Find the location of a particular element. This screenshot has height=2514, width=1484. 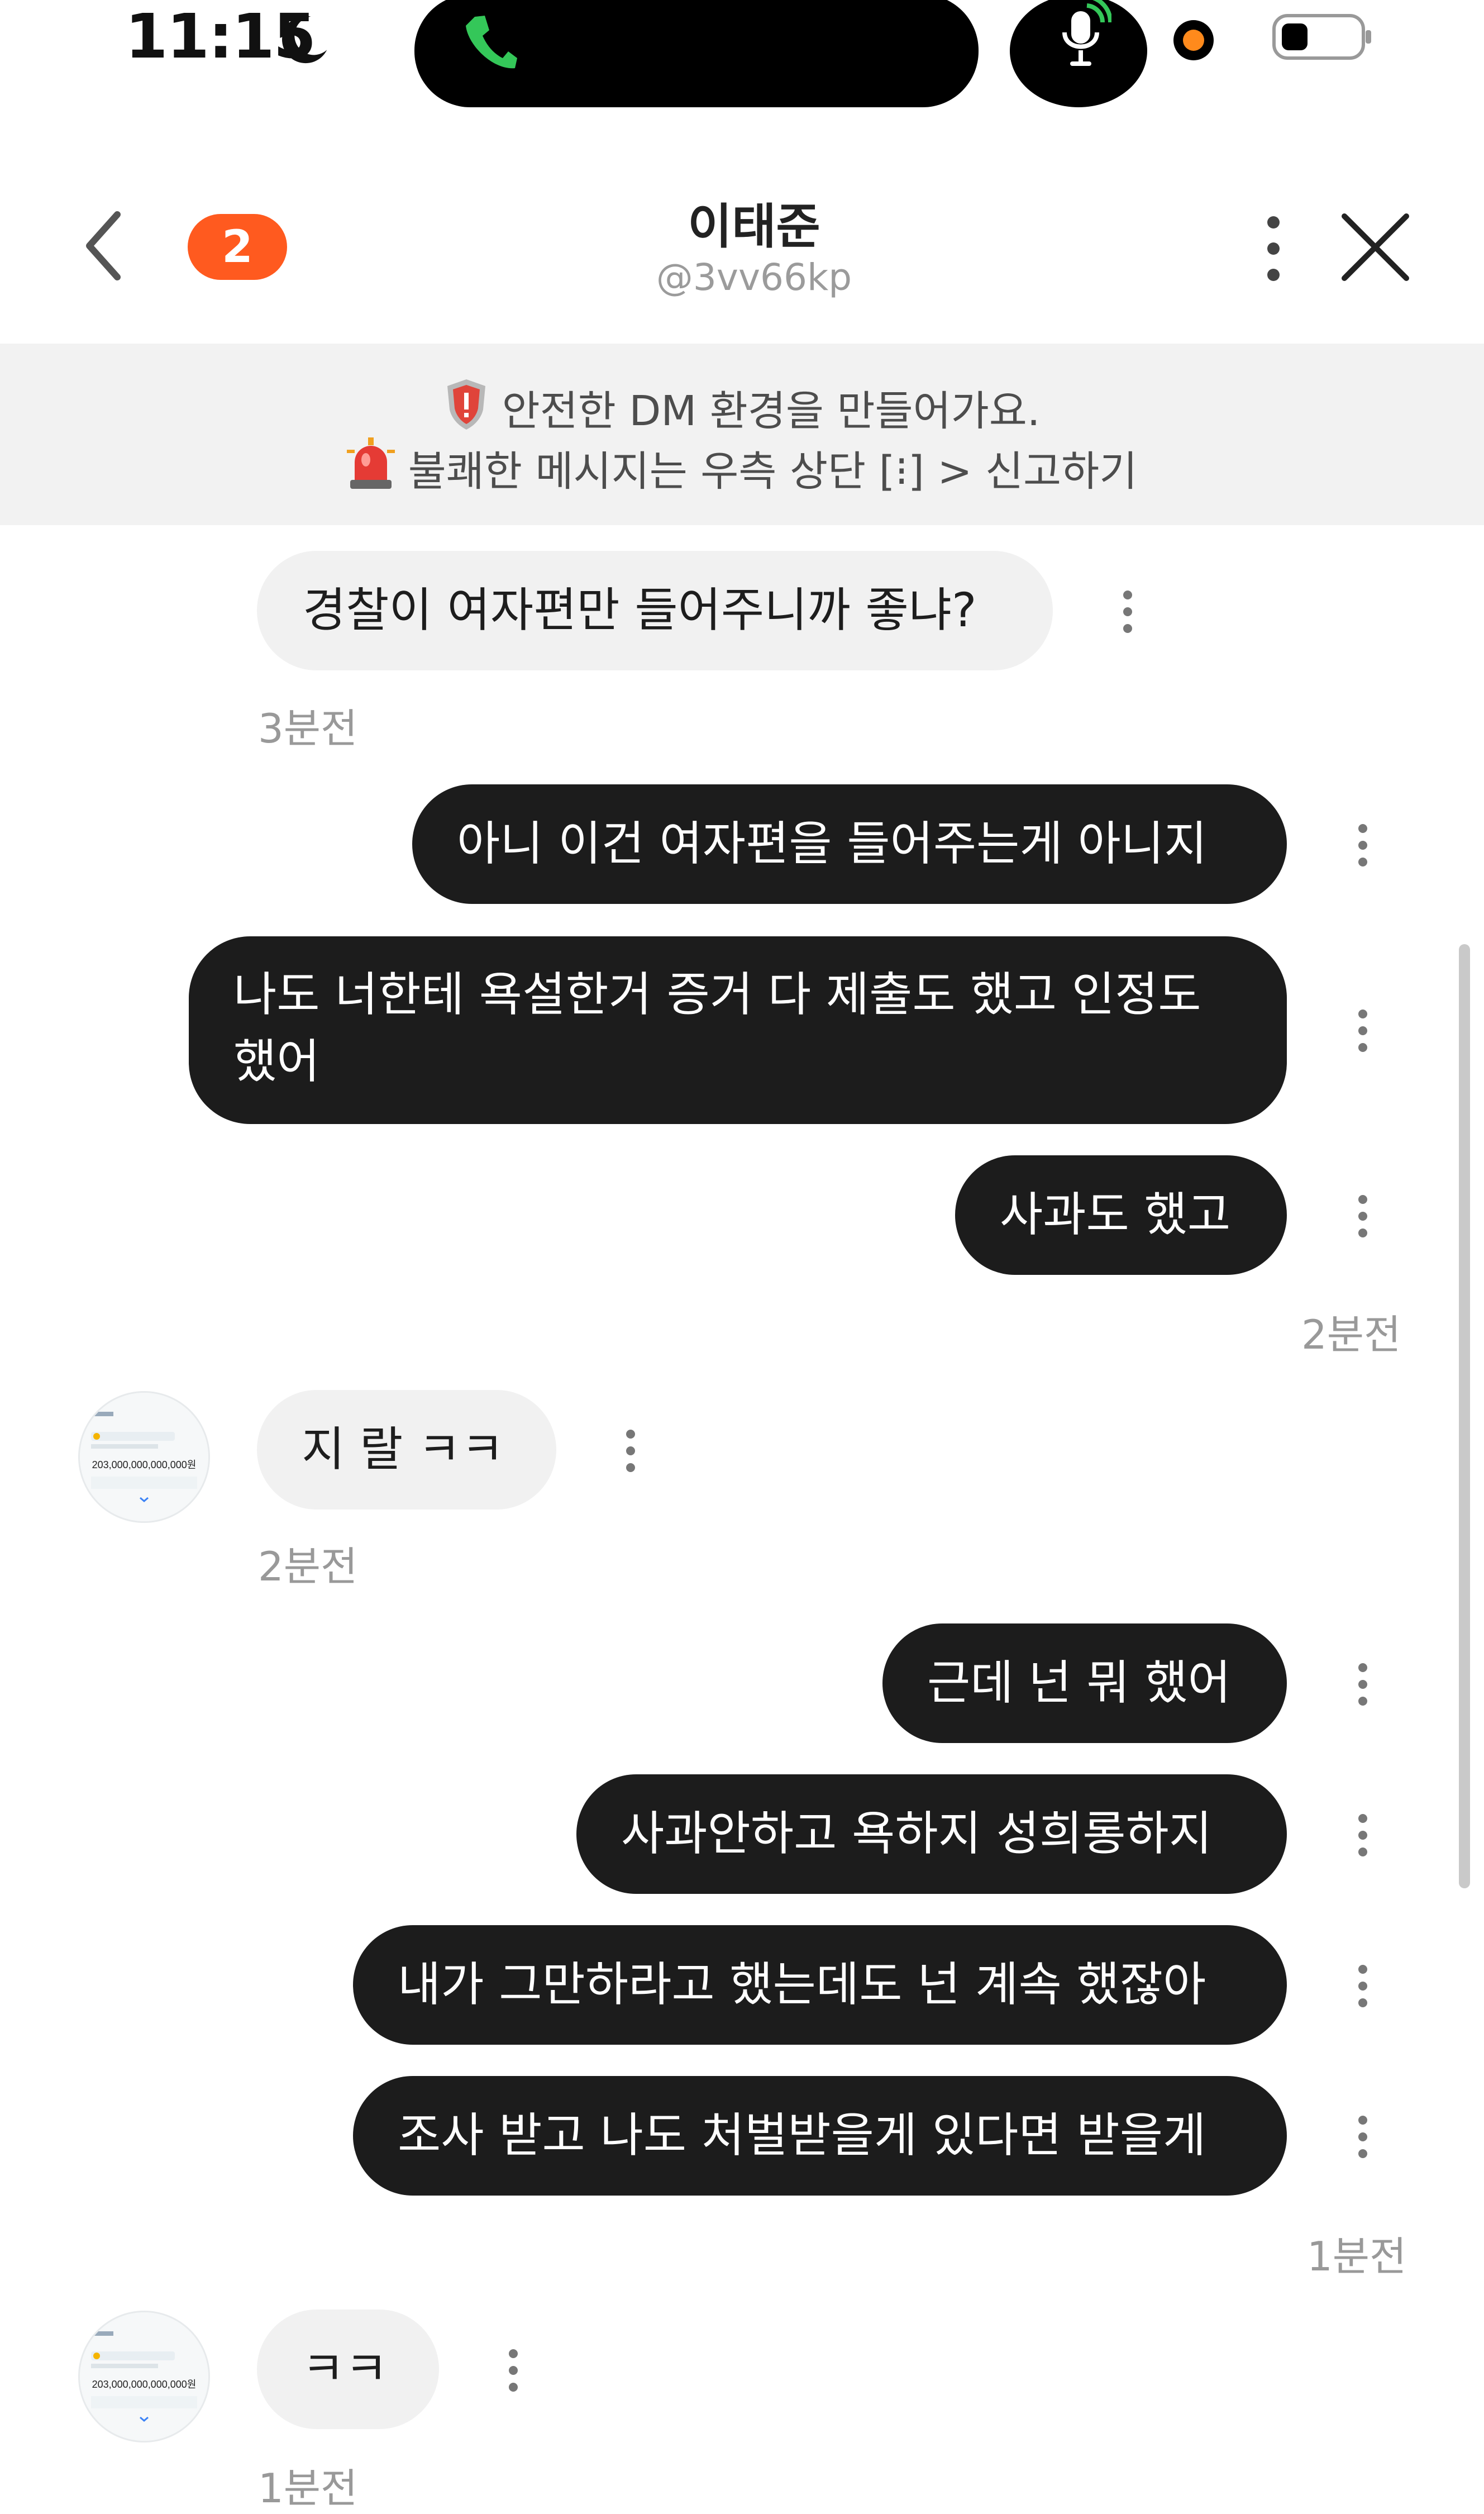

notice-line: 불쾌한 메시지는 우측 상단 [⁝] > 신고하기 is located at coordinates (742, 467).